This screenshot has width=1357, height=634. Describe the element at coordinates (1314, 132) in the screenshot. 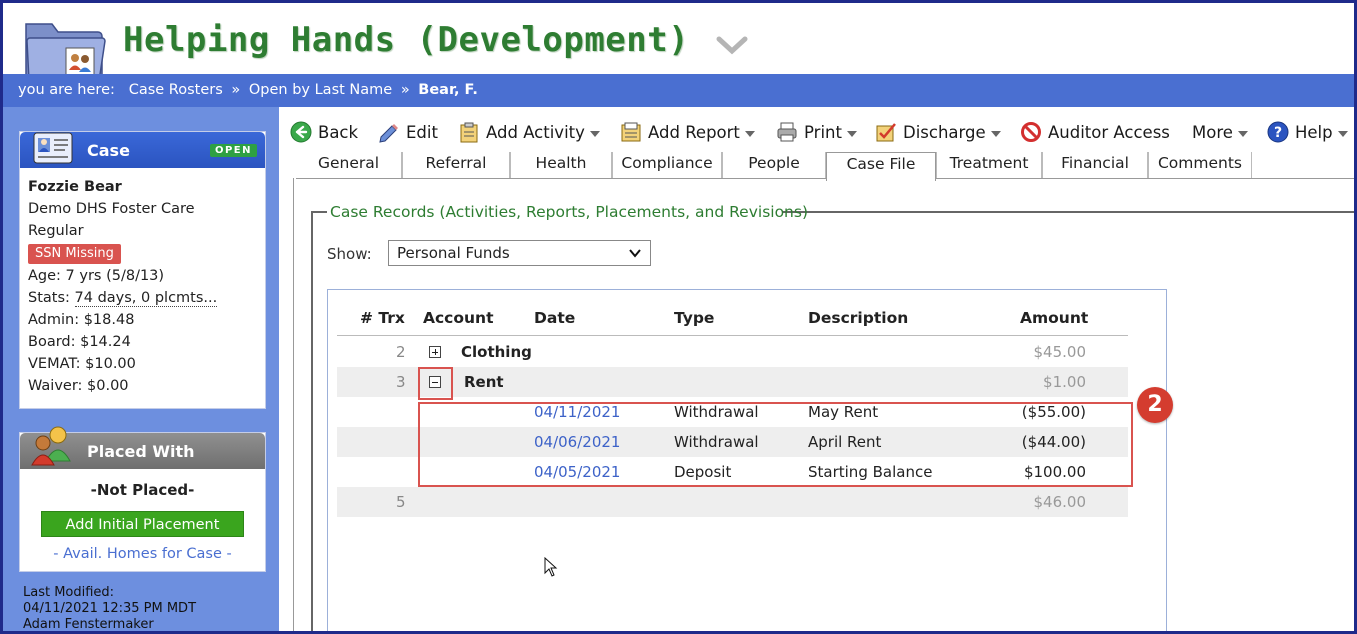

I see `help-label: Help` at that location.